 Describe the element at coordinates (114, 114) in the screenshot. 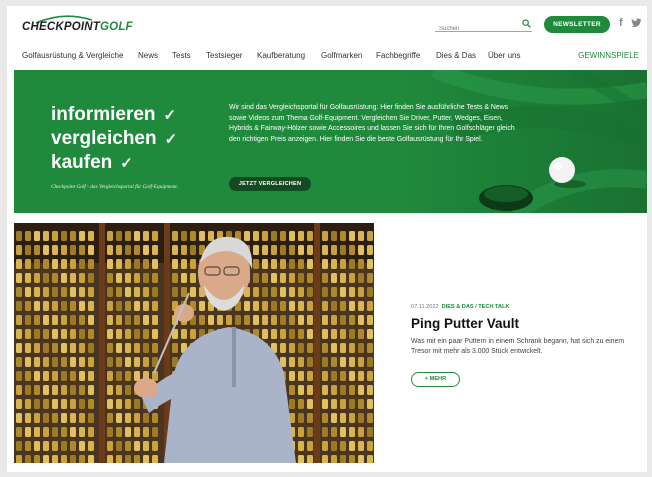

I see `hero-word-informieren: informieren ✓` at that location.